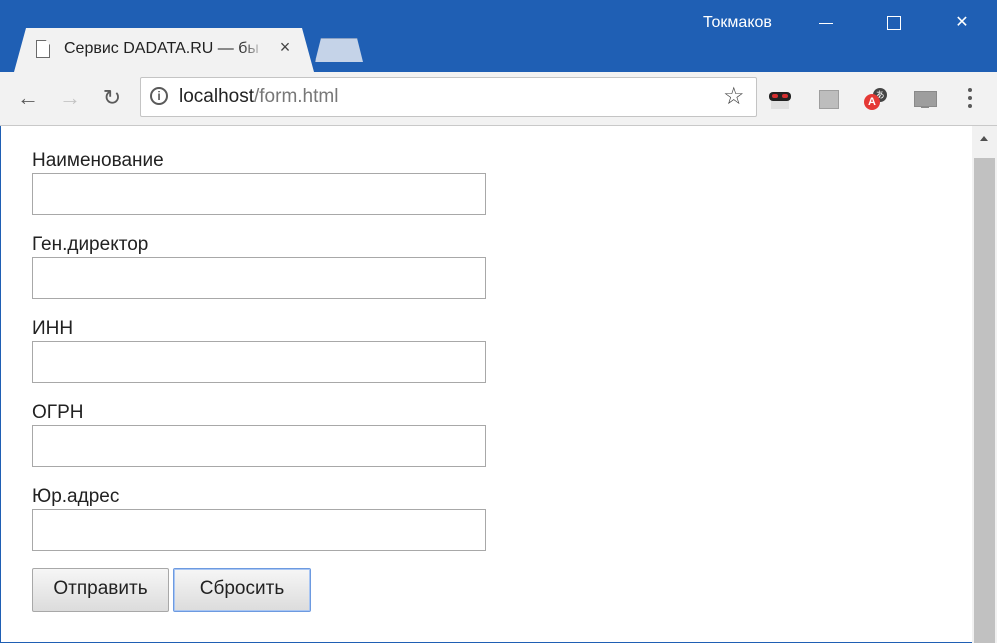  What do you see at coordinates (339, 50) in the screenshot?
I see `new-tab-button` at bounding box center [339, 50].